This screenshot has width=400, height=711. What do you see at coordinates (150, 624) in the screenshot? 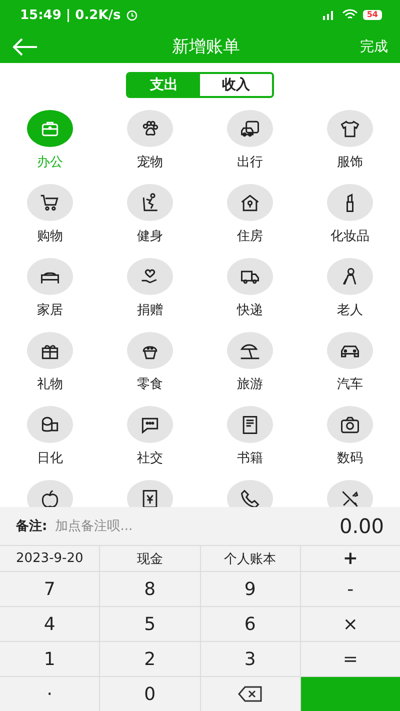
I see `keypad-key: 5` at bounding box center [150, 624].